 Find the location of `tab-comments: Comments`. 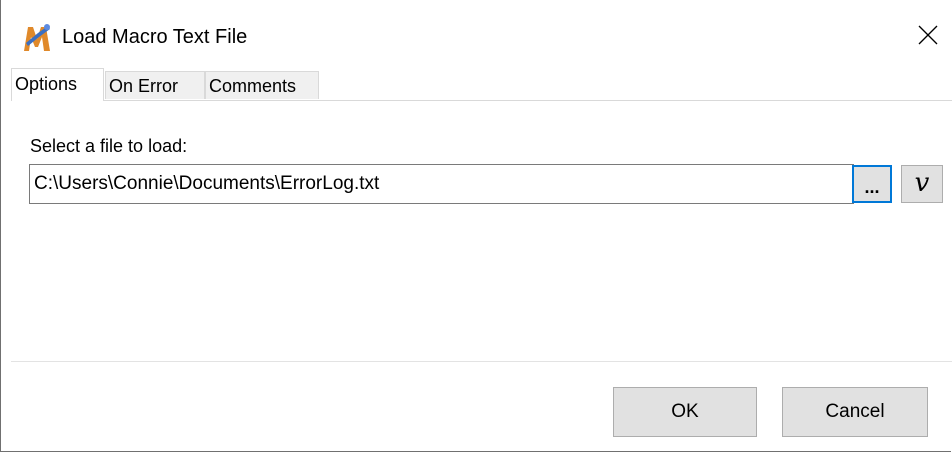

tab-comments: Comments is located at coordinates (262, 85).